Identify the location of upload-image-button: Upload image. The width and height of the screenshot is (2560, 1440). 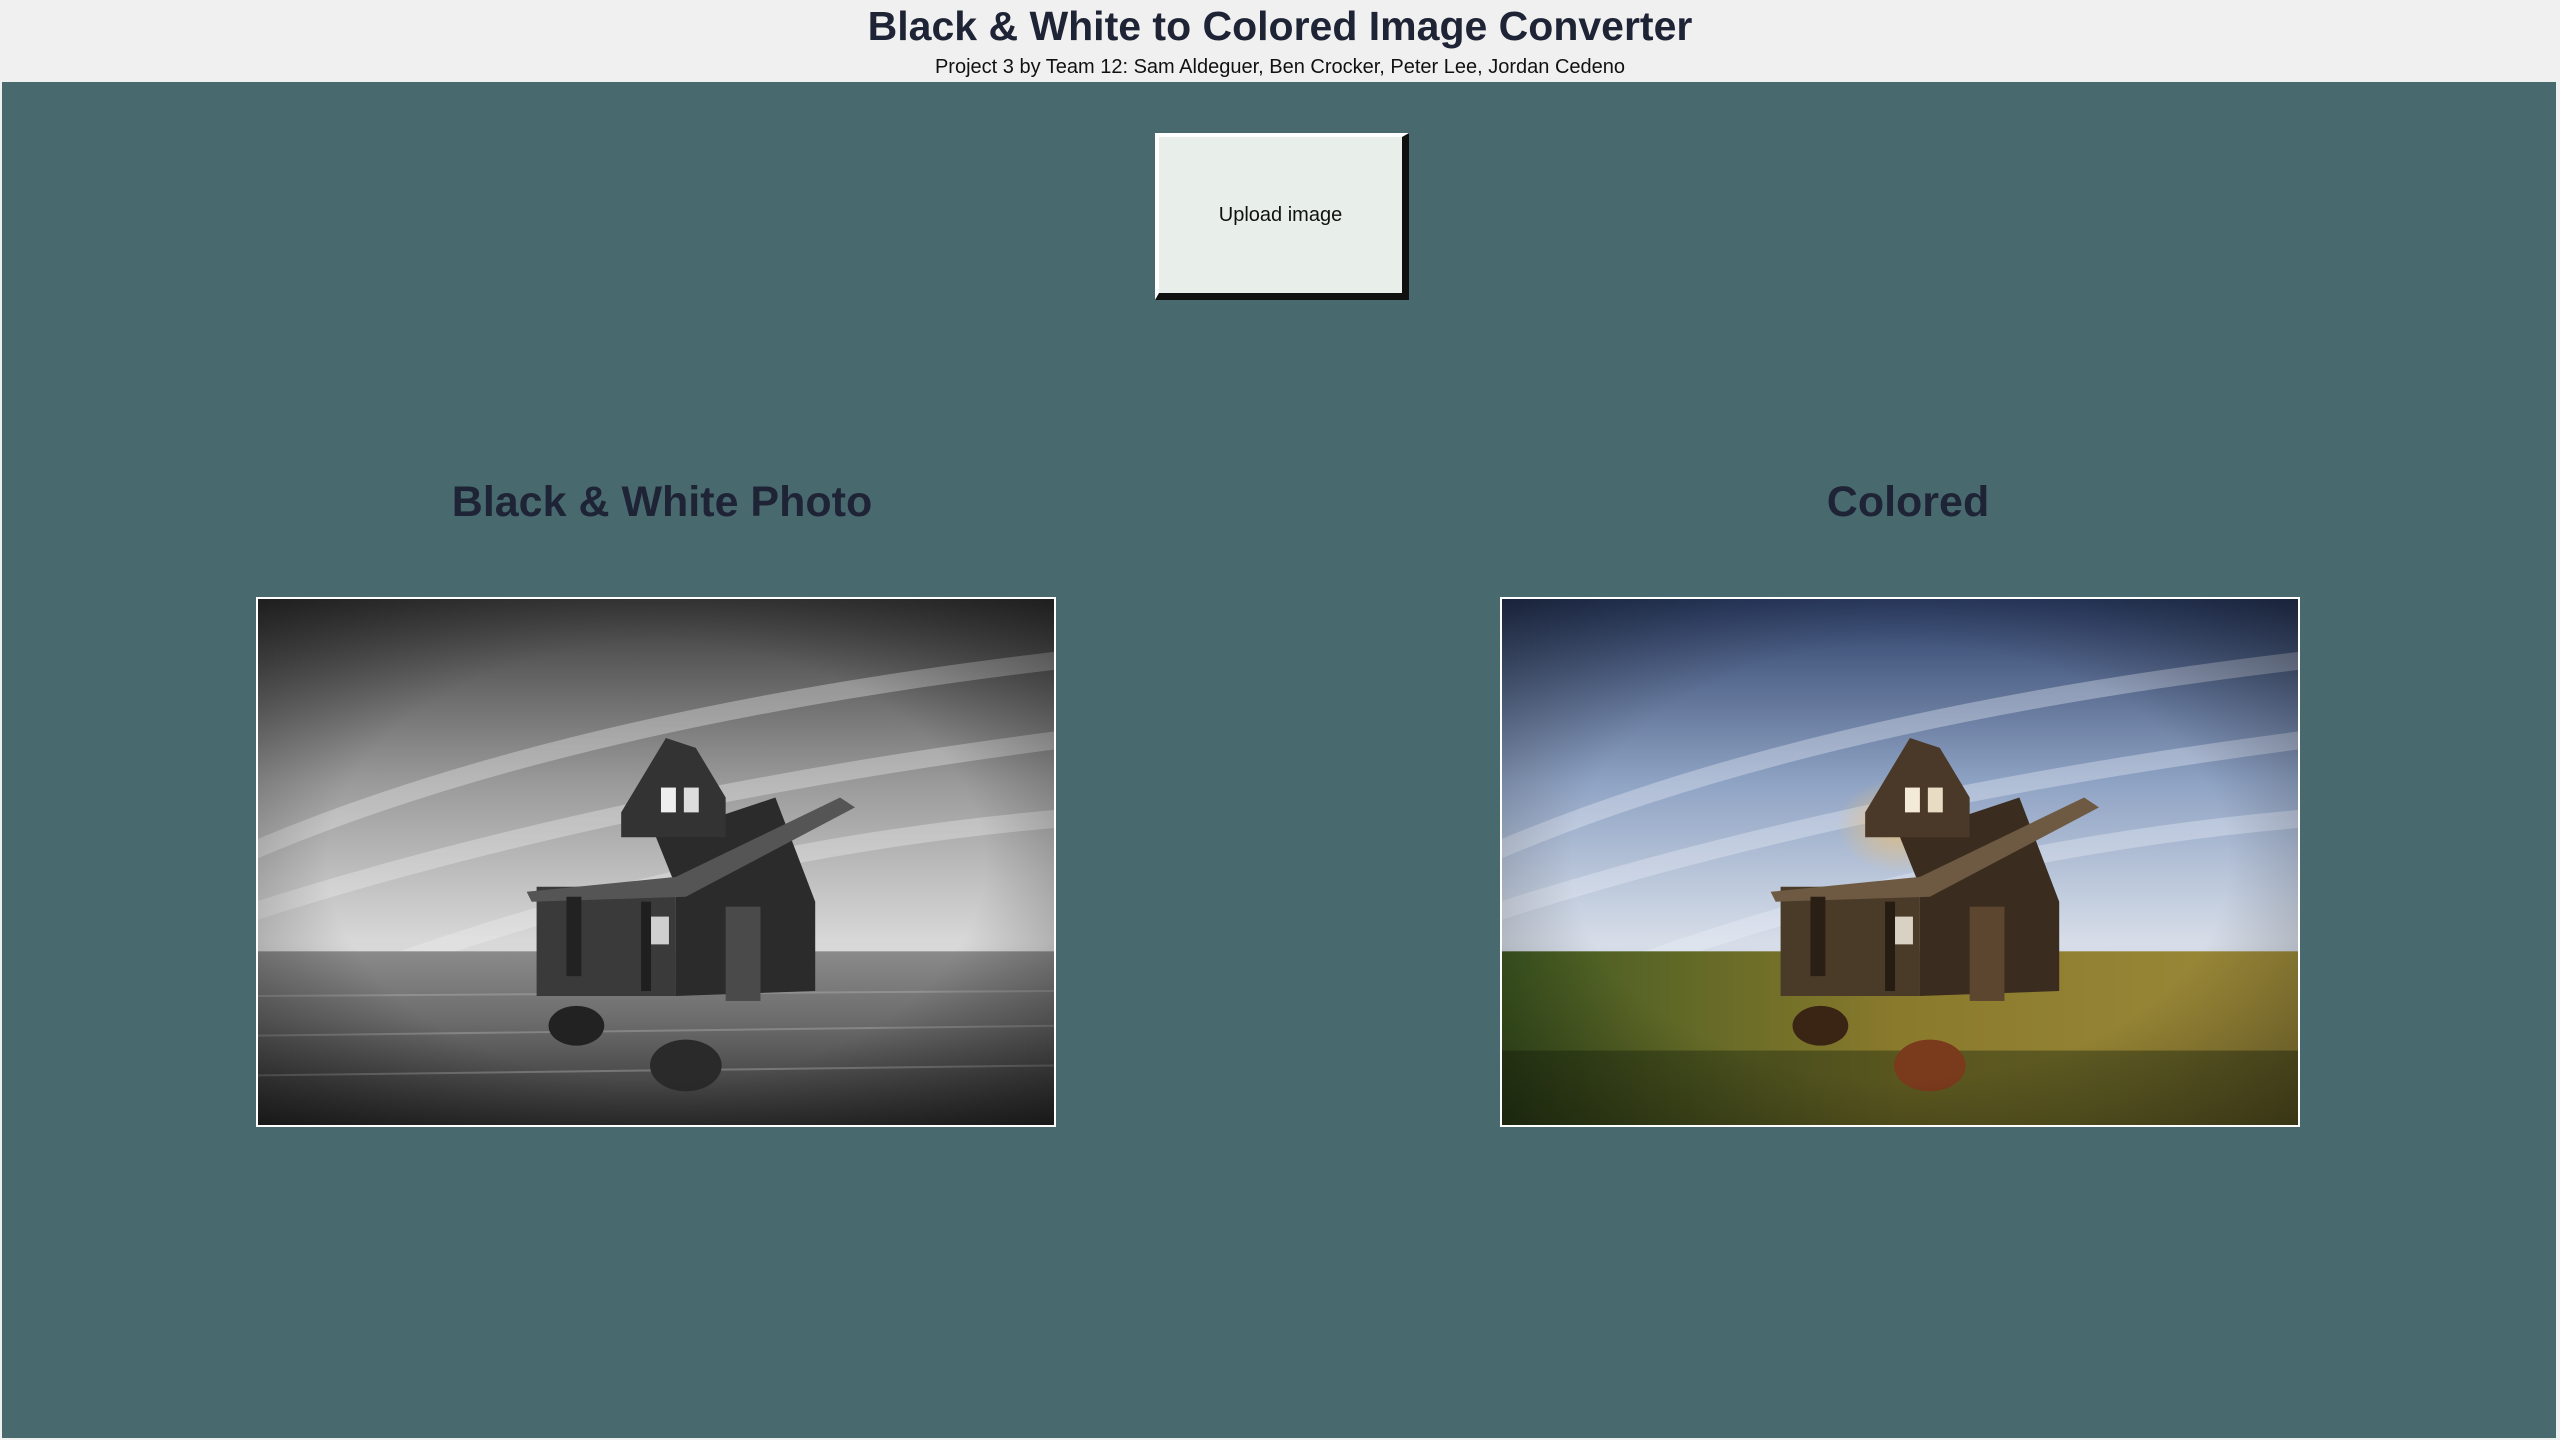
(1282, 216).